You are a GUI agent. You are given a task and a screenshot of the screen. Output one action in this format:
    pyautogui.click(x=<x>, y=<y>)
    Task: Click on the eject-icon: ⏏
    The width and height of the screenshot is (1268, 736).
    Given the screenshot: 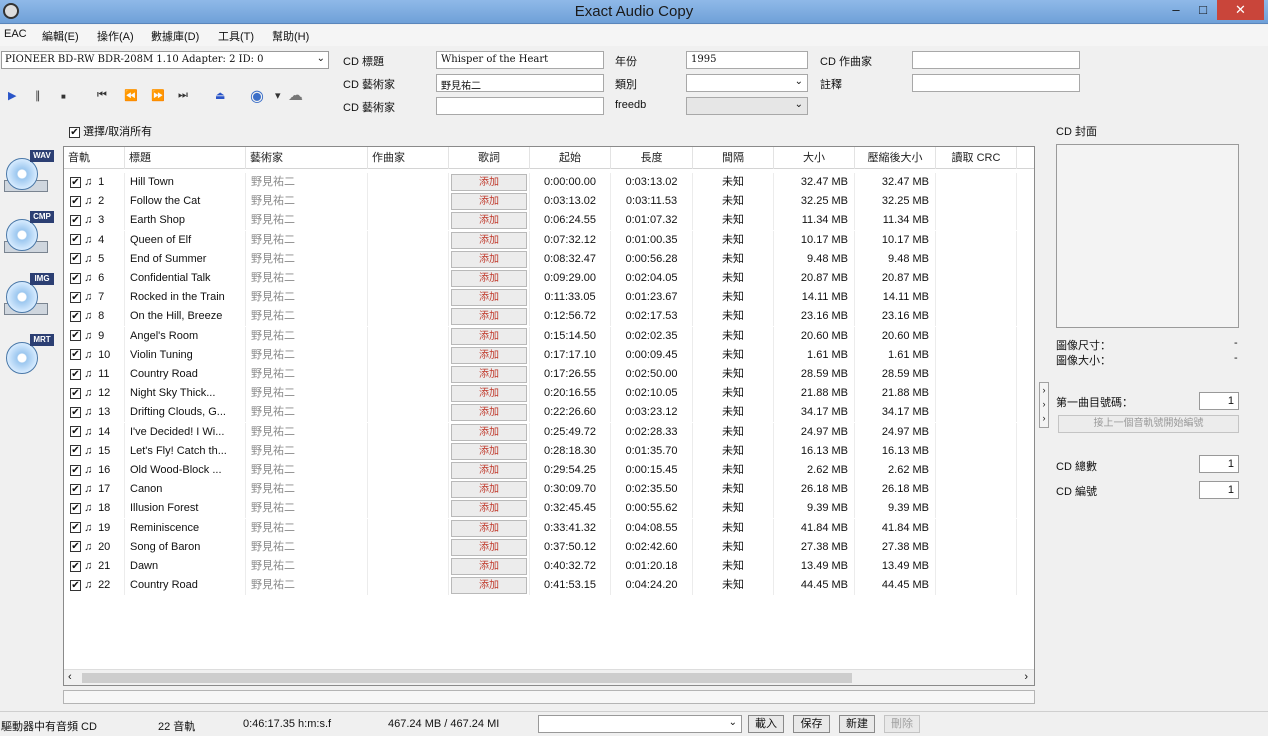 What is the action you would take?
    pyautogui.click(x=220, y=95)
    